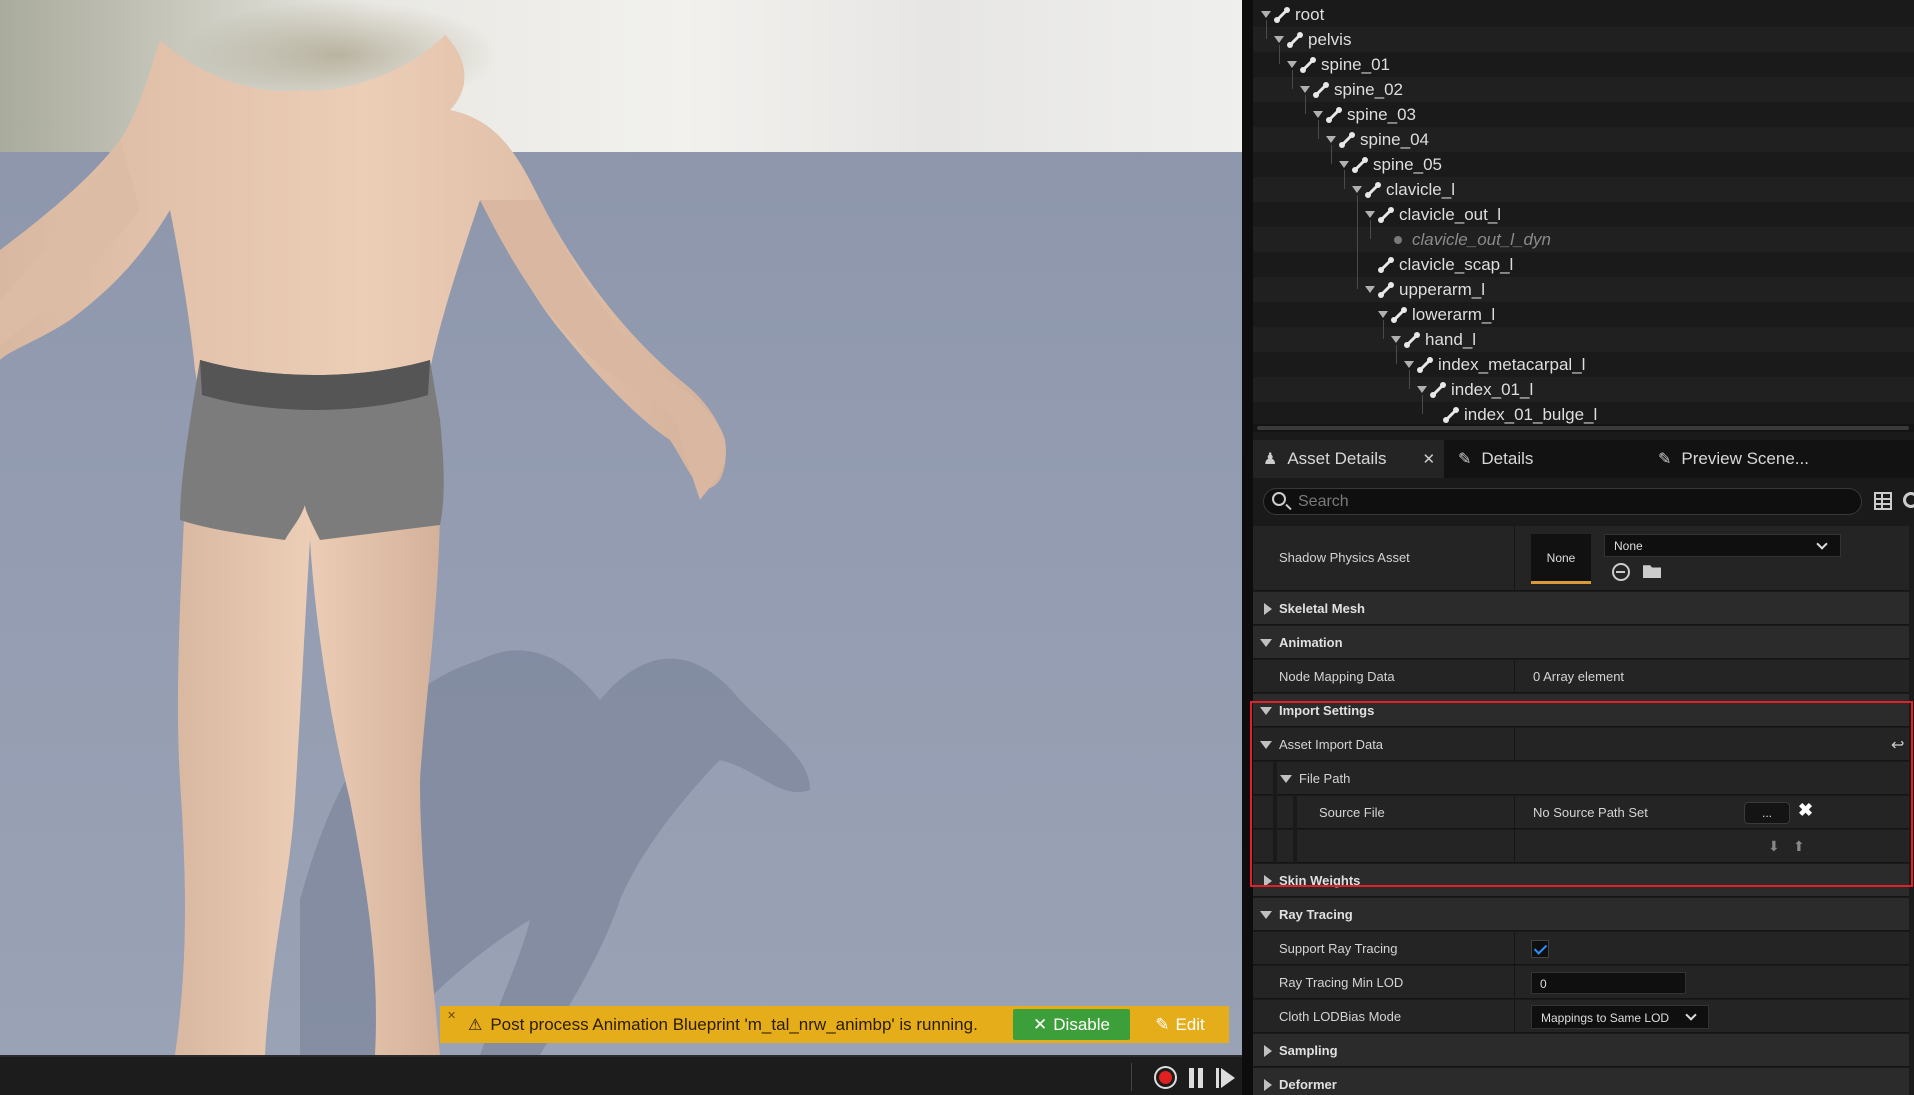 The width and height of the screenshot is (1914, 1095). What do you see at coordinates (1568, 502) in the screenshot?
I see `search-input` at bounding box center [1568, 502].